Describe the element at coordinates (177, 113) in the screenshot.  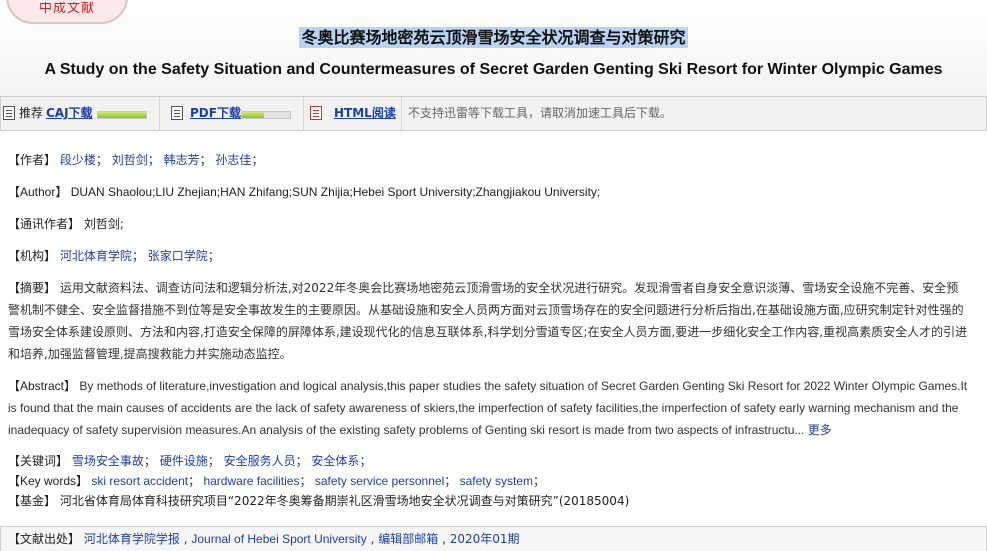
I see `pdf-document-icon` at that location.